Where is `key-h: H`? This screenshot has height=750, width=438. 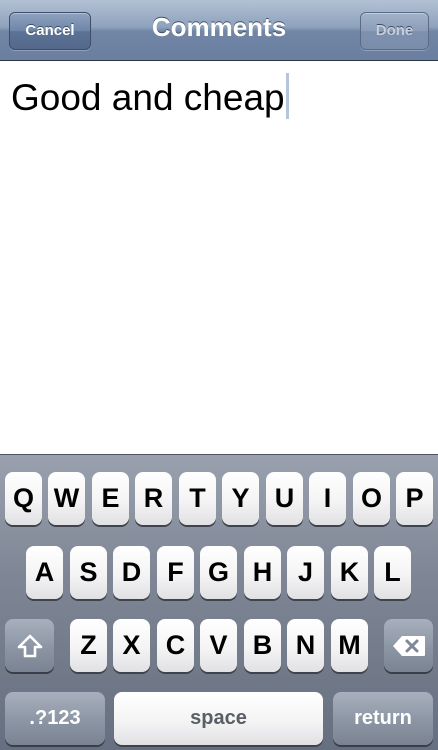
key-h: H is located at coordinates (262, 572).